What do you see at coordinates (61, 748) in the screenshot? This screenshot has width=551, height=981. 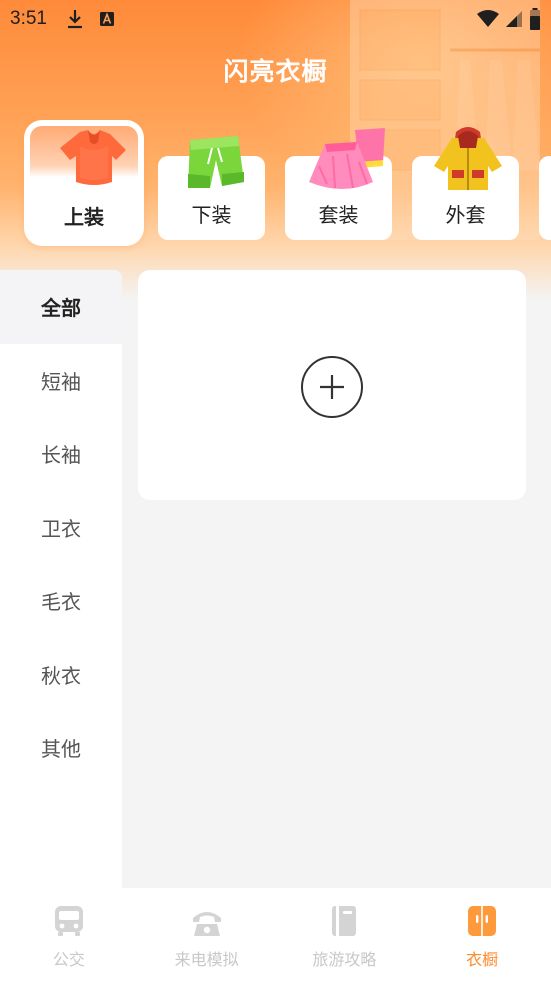 I see `sidebar-item-other: 其他` at bounding box center [61, 748].